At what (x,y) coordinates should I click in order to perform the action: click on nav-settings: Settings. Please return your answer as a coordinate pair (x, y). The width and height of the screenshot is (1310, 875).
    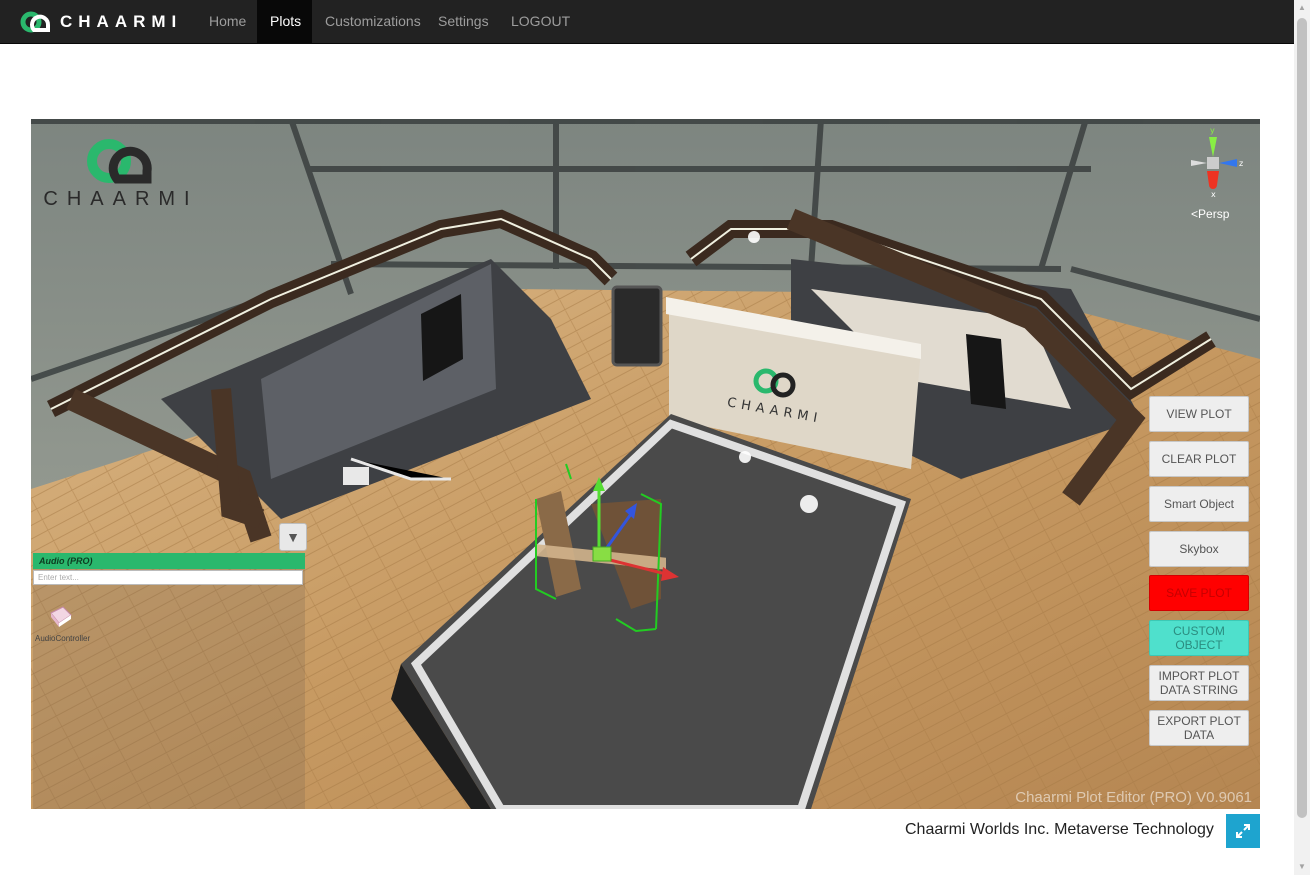
    Looking at the image, I should click on (463, 21).